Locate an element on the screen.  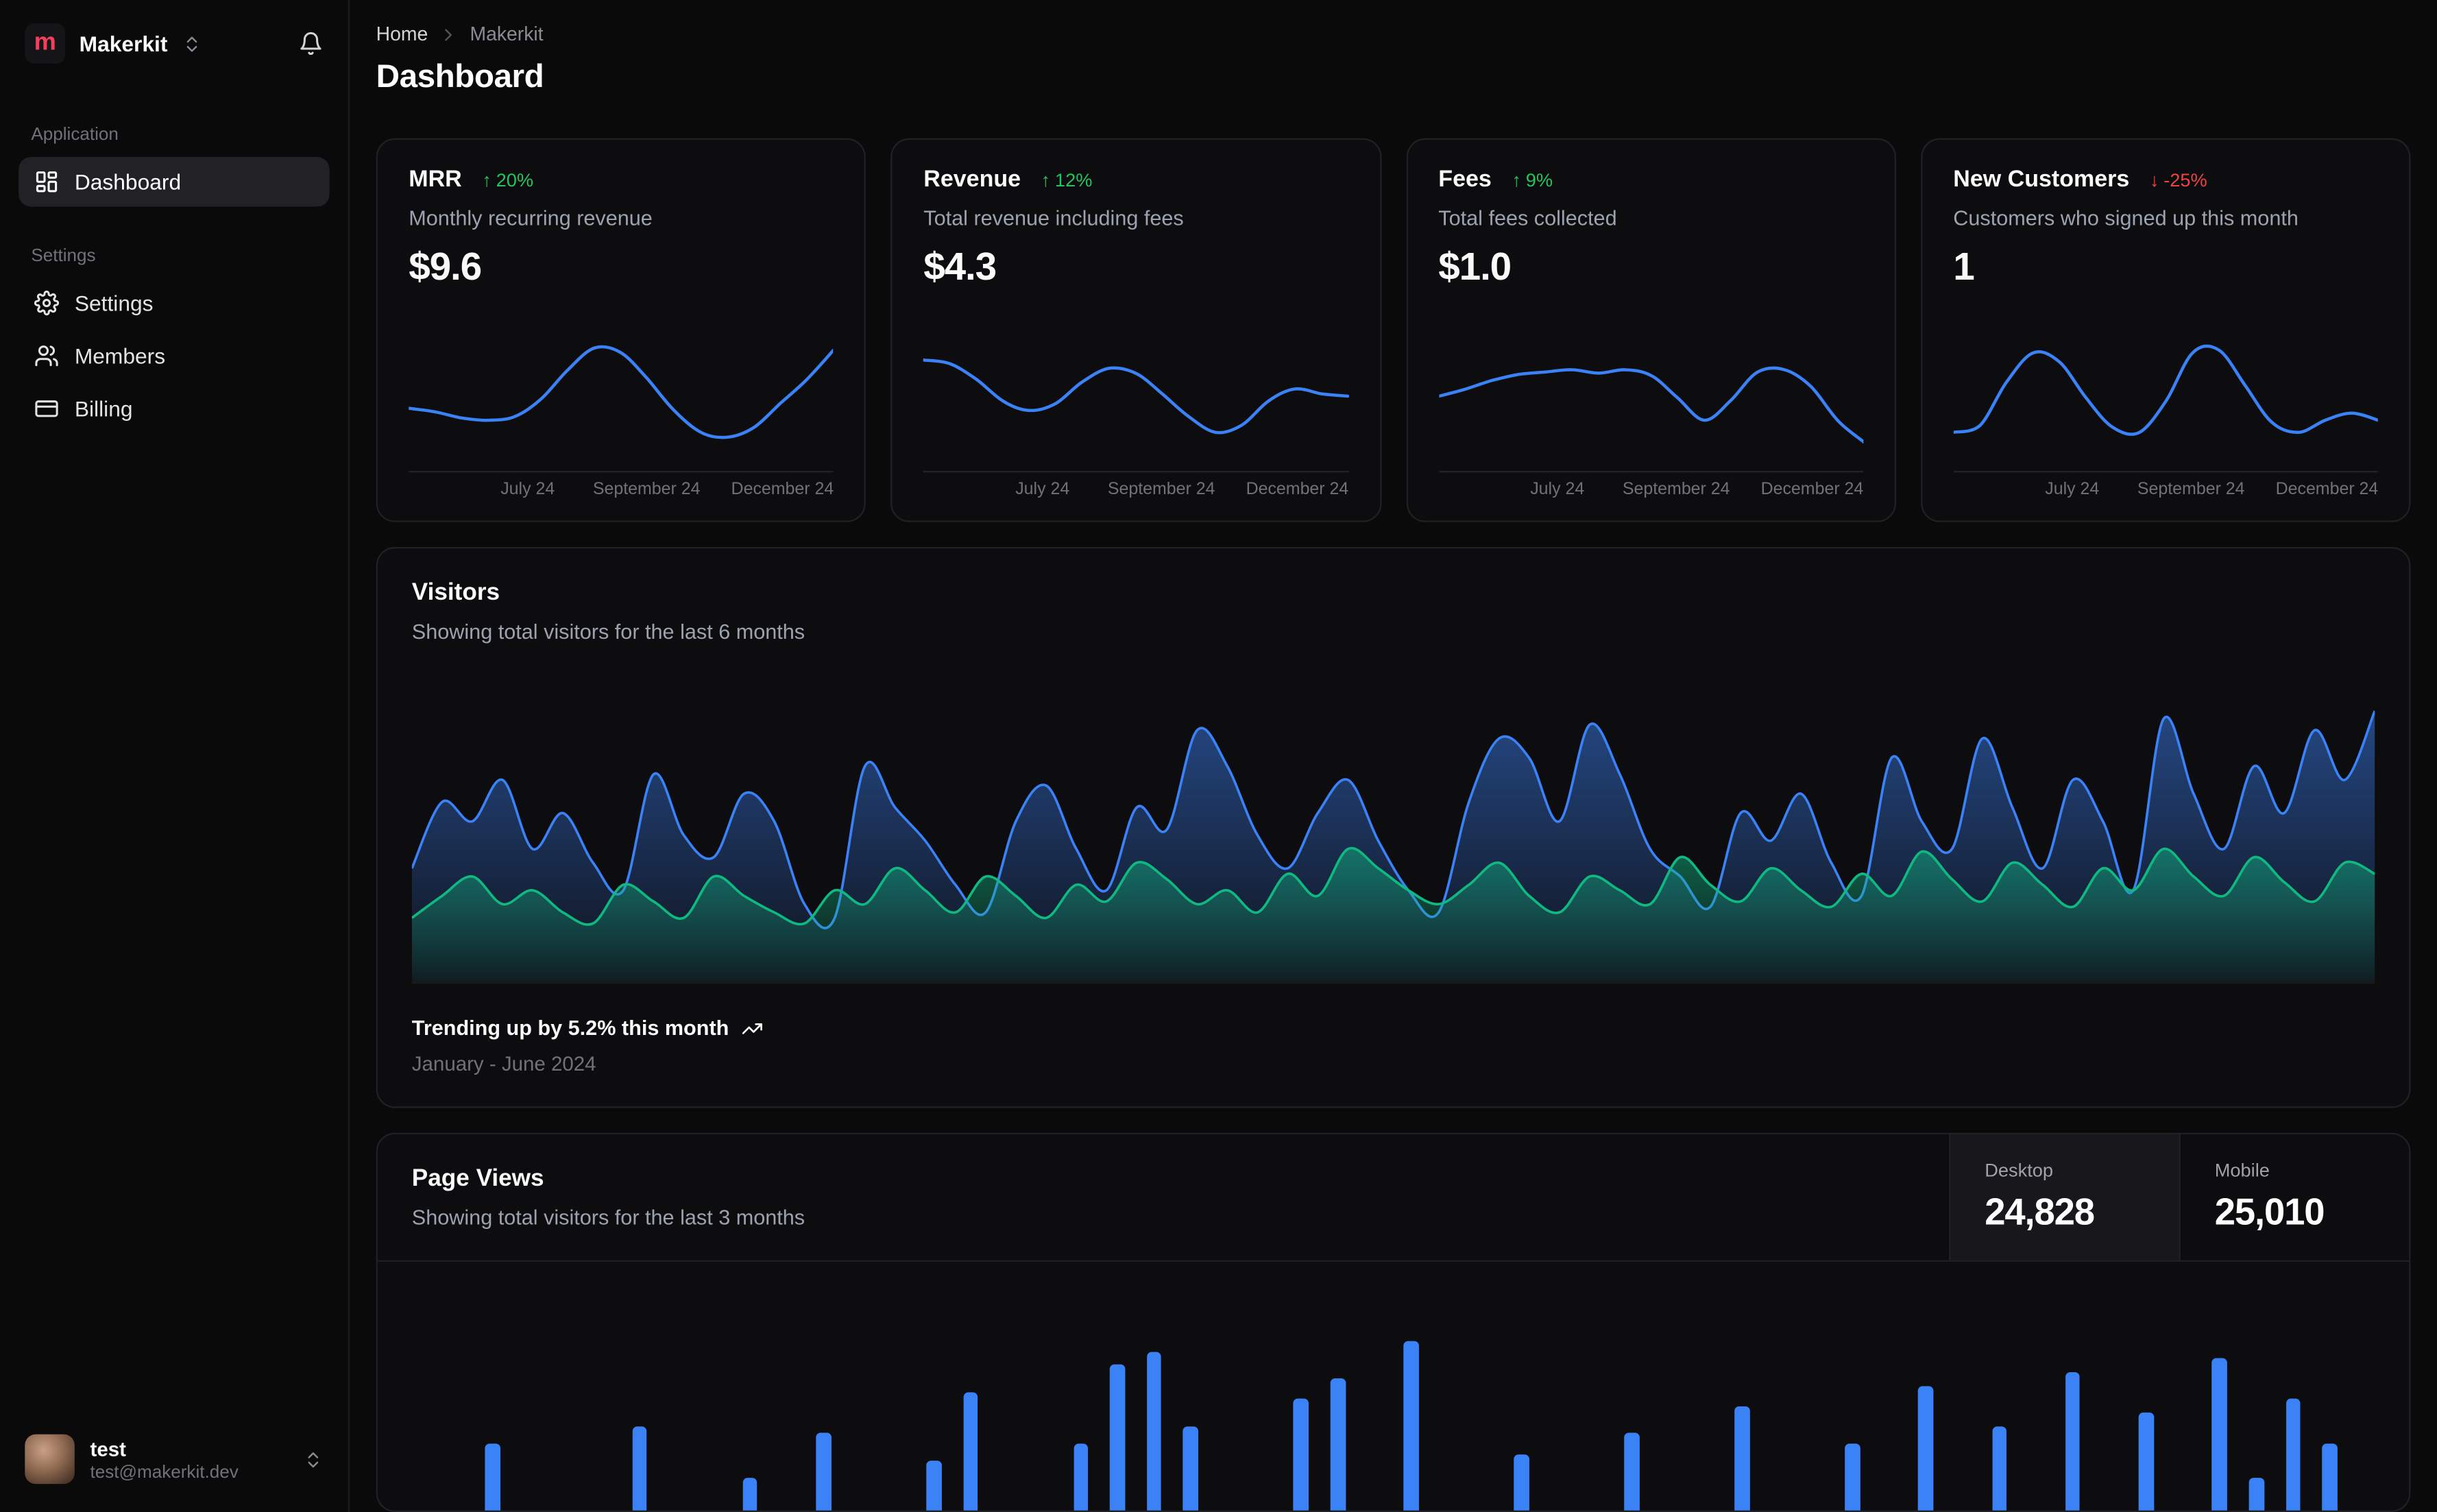
page-views-title: Page Views is located at coordinates (477, 1179).